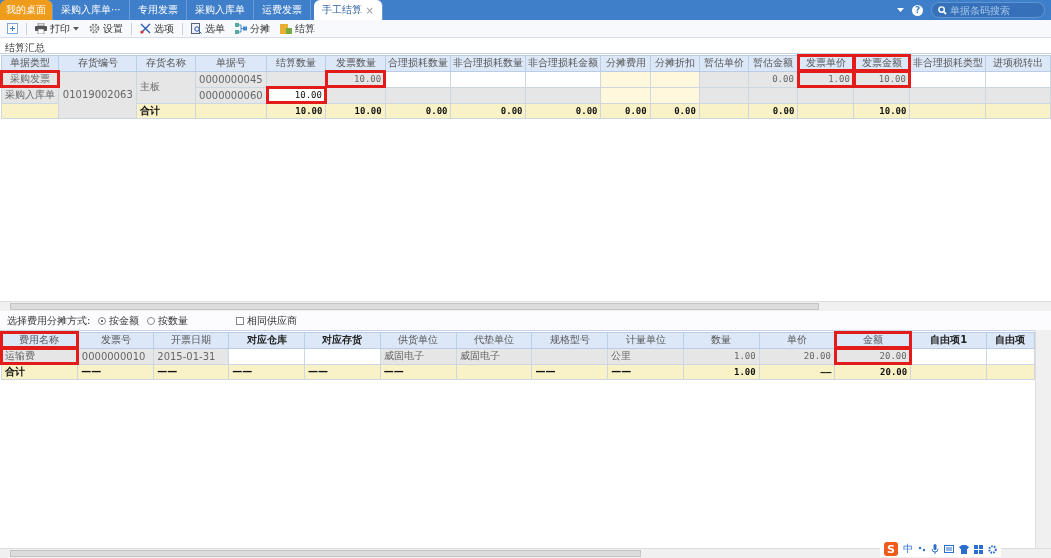 This screenshot has width=1051, height=558. What do you see at coordinates (645, 340) in the screenshot?
I see `column-header: 计量单位` at bounding box center [645, 340].